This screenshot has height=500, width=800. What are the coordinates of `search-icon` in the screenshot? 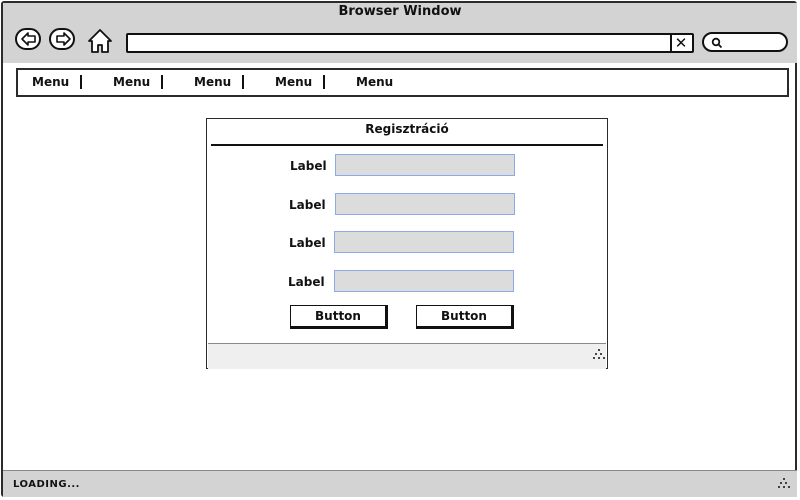 It's located at (717, 43).